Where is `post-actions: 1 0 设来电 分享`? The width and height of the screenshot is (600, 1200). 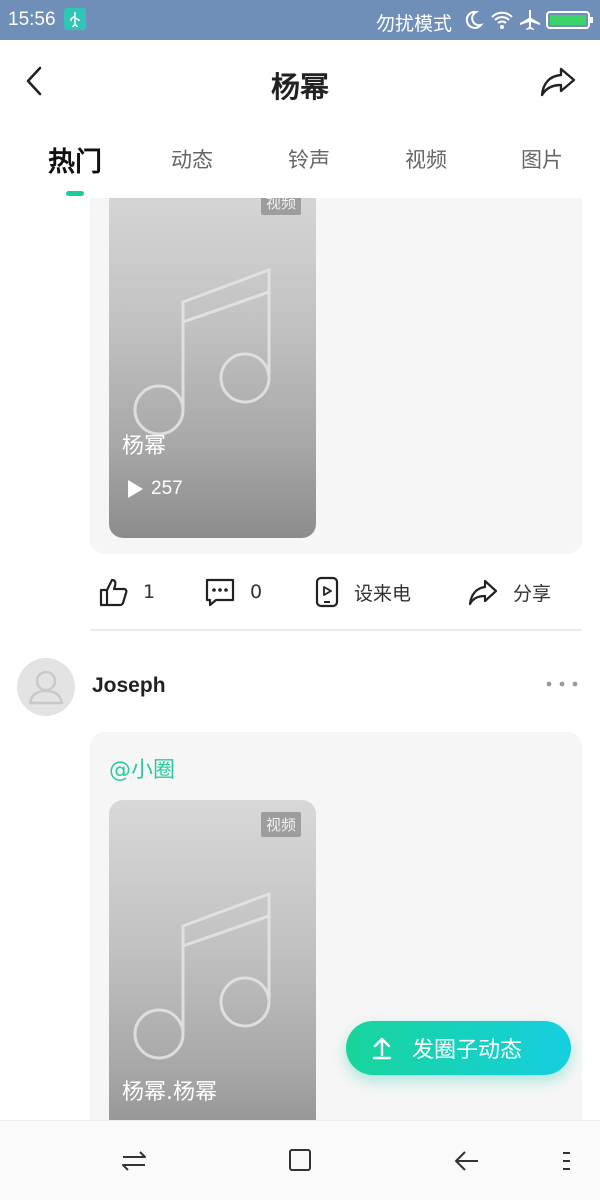
post-actions: 1 0 设来电 分享 is located at coordinates (300, 594).